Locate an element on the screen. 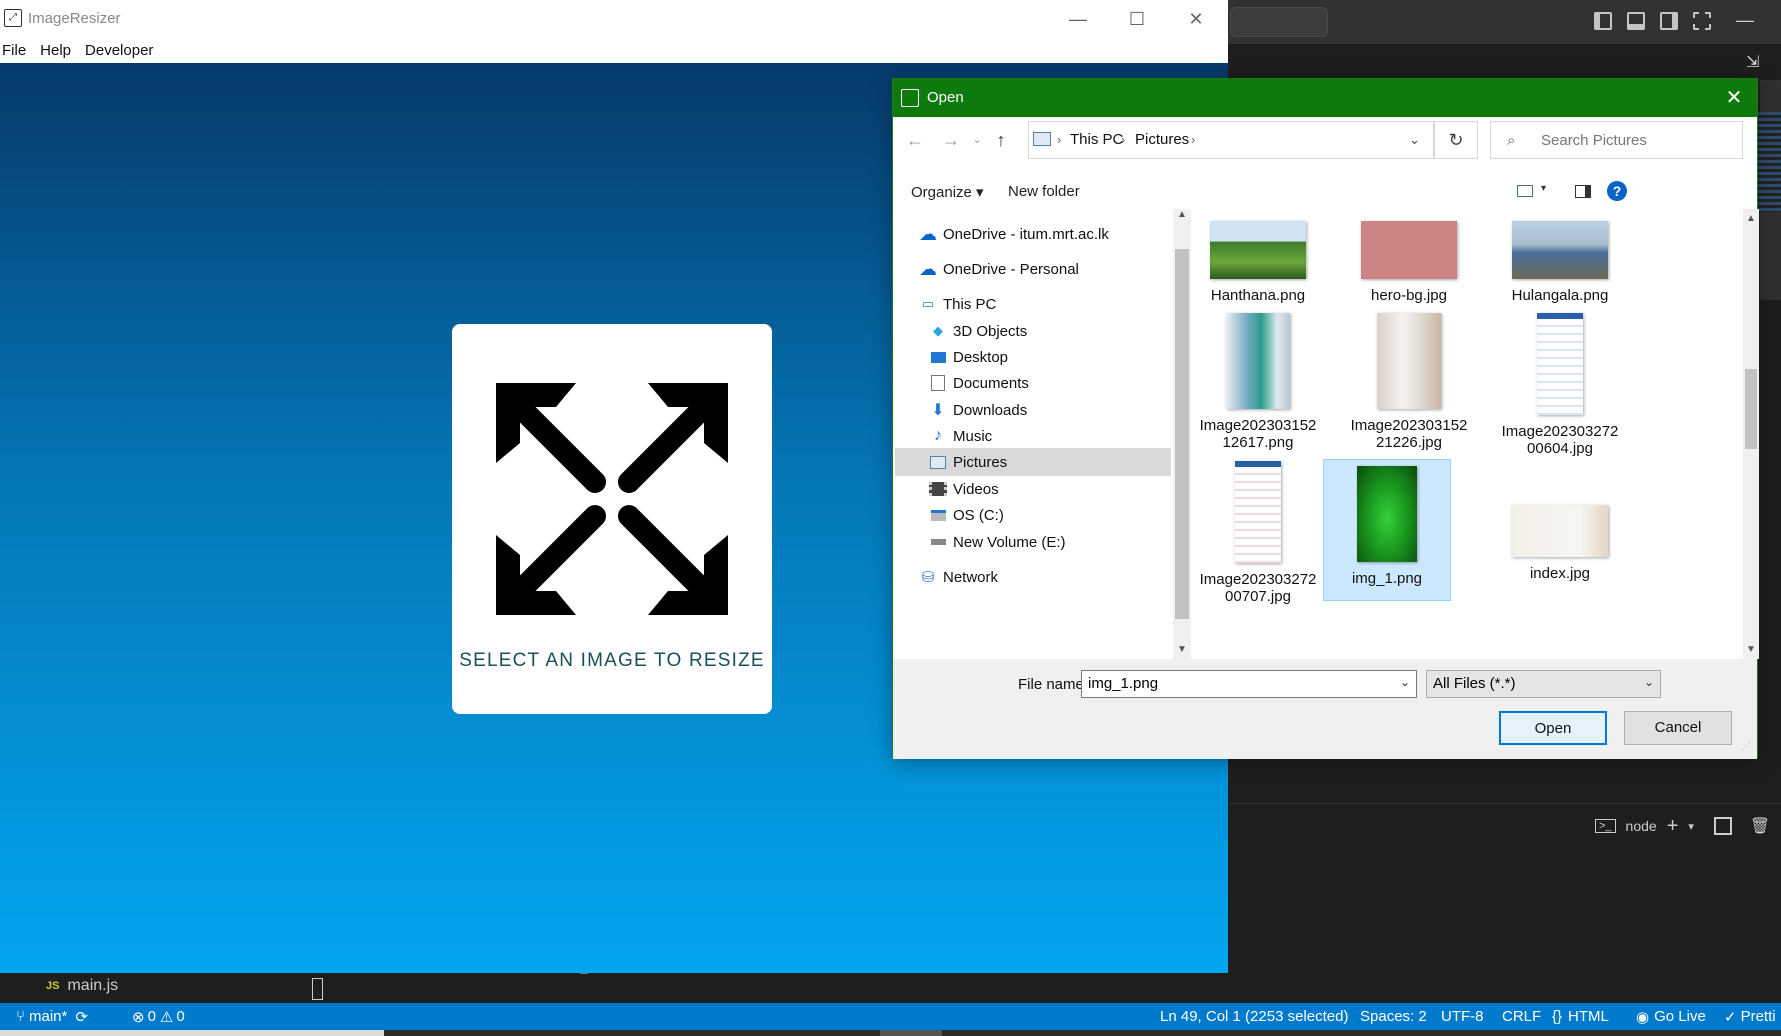 The height and width of the screenshot is (1036, 1781). error-icon: ⊗ is located at coordinates (138, 1017).